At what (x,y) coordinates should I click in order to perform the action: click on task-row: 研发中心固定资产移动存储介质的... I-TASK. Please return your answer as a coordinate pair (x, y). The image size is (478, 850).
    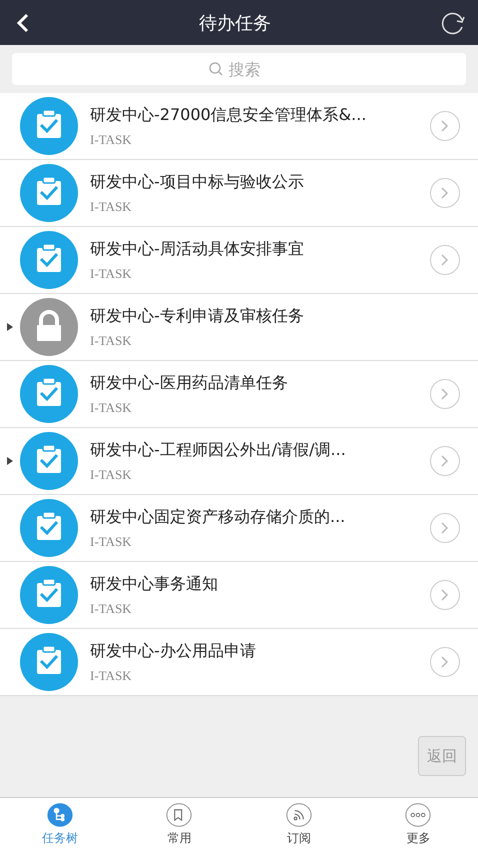
    Looking at the image, I should click on (239, 528).